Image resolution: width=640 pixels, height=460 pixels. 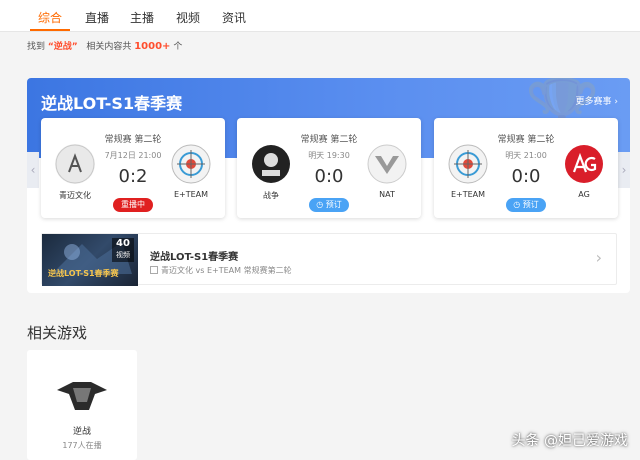 What do you see at coordinates (178, 47) in the screenshot?
I see `result-suffix: 个` at bounding box center [178, 47].